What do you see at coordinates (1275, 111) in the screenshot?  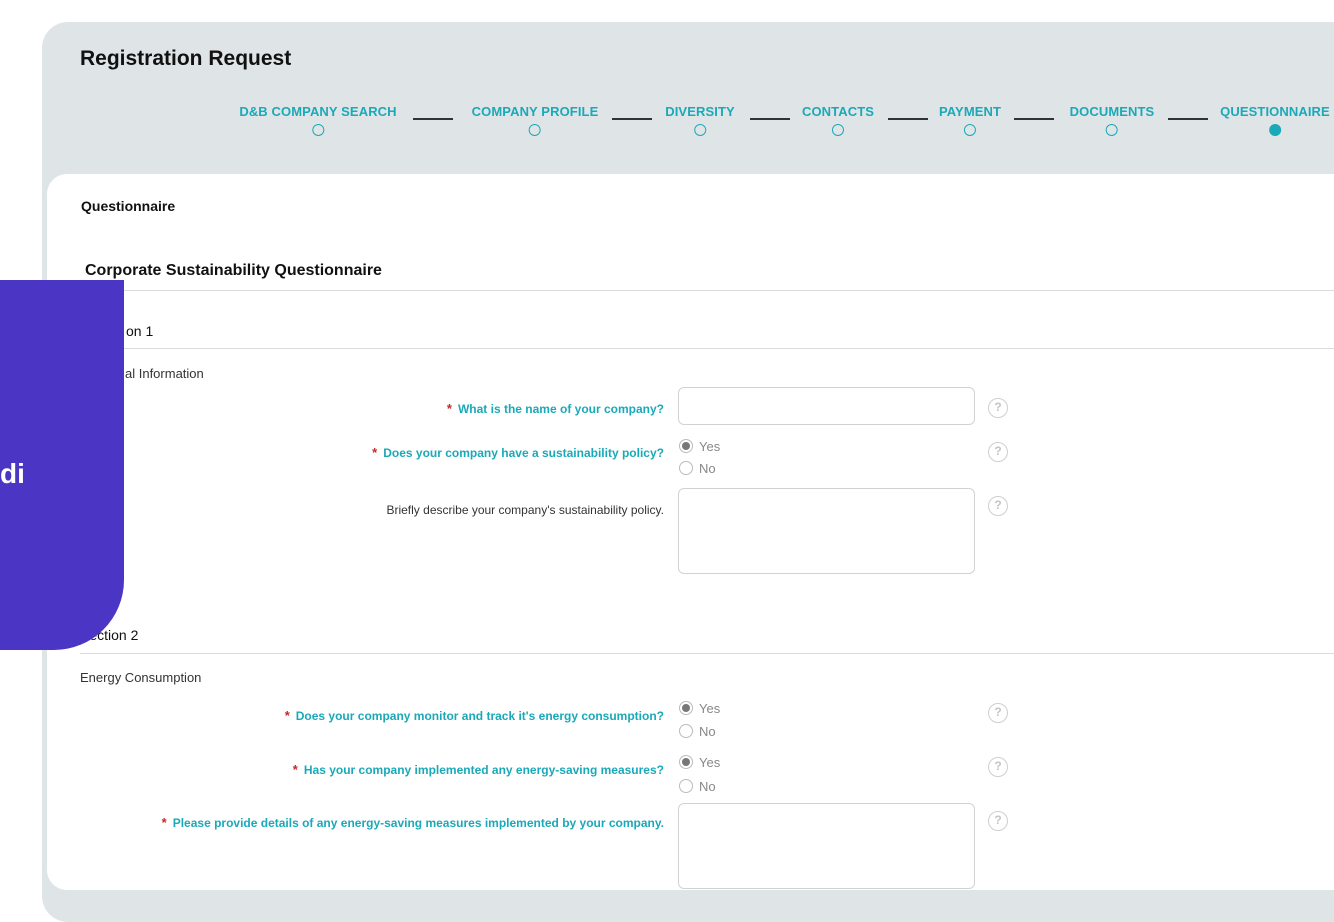 I see `step-label: QUESTIONNAIRE` at bounding box center [1275, 111].